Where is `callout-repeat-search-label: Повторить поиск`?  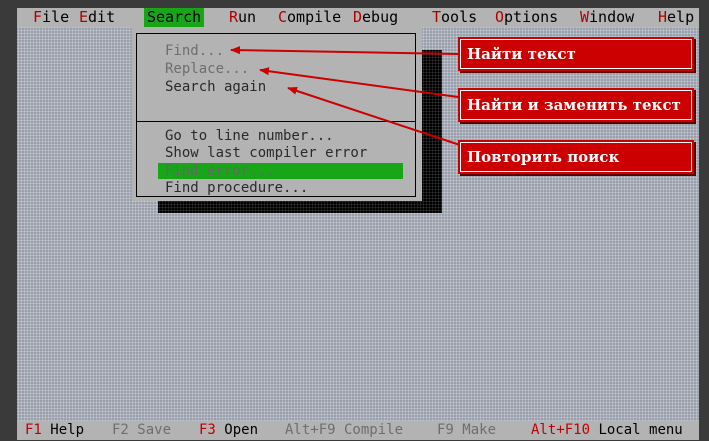
callout-repeat-search-label: Повторить поиск is located at coordinates (576, 157).